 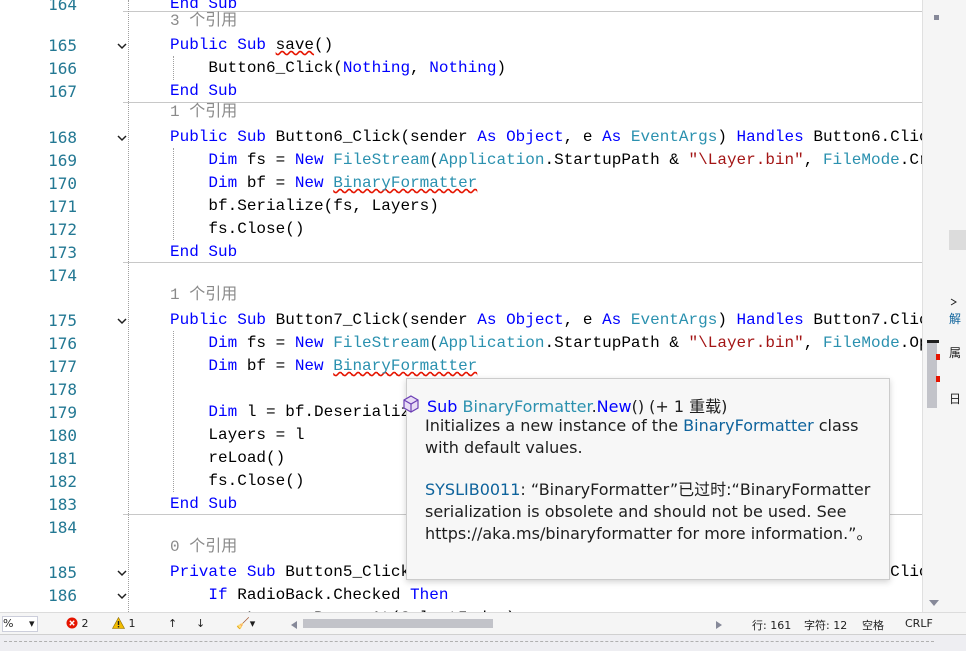 What do you see at coordinates (934, 604) in the screenshot?
I see `scroll-down-icon` at bounding box center [934, 604].